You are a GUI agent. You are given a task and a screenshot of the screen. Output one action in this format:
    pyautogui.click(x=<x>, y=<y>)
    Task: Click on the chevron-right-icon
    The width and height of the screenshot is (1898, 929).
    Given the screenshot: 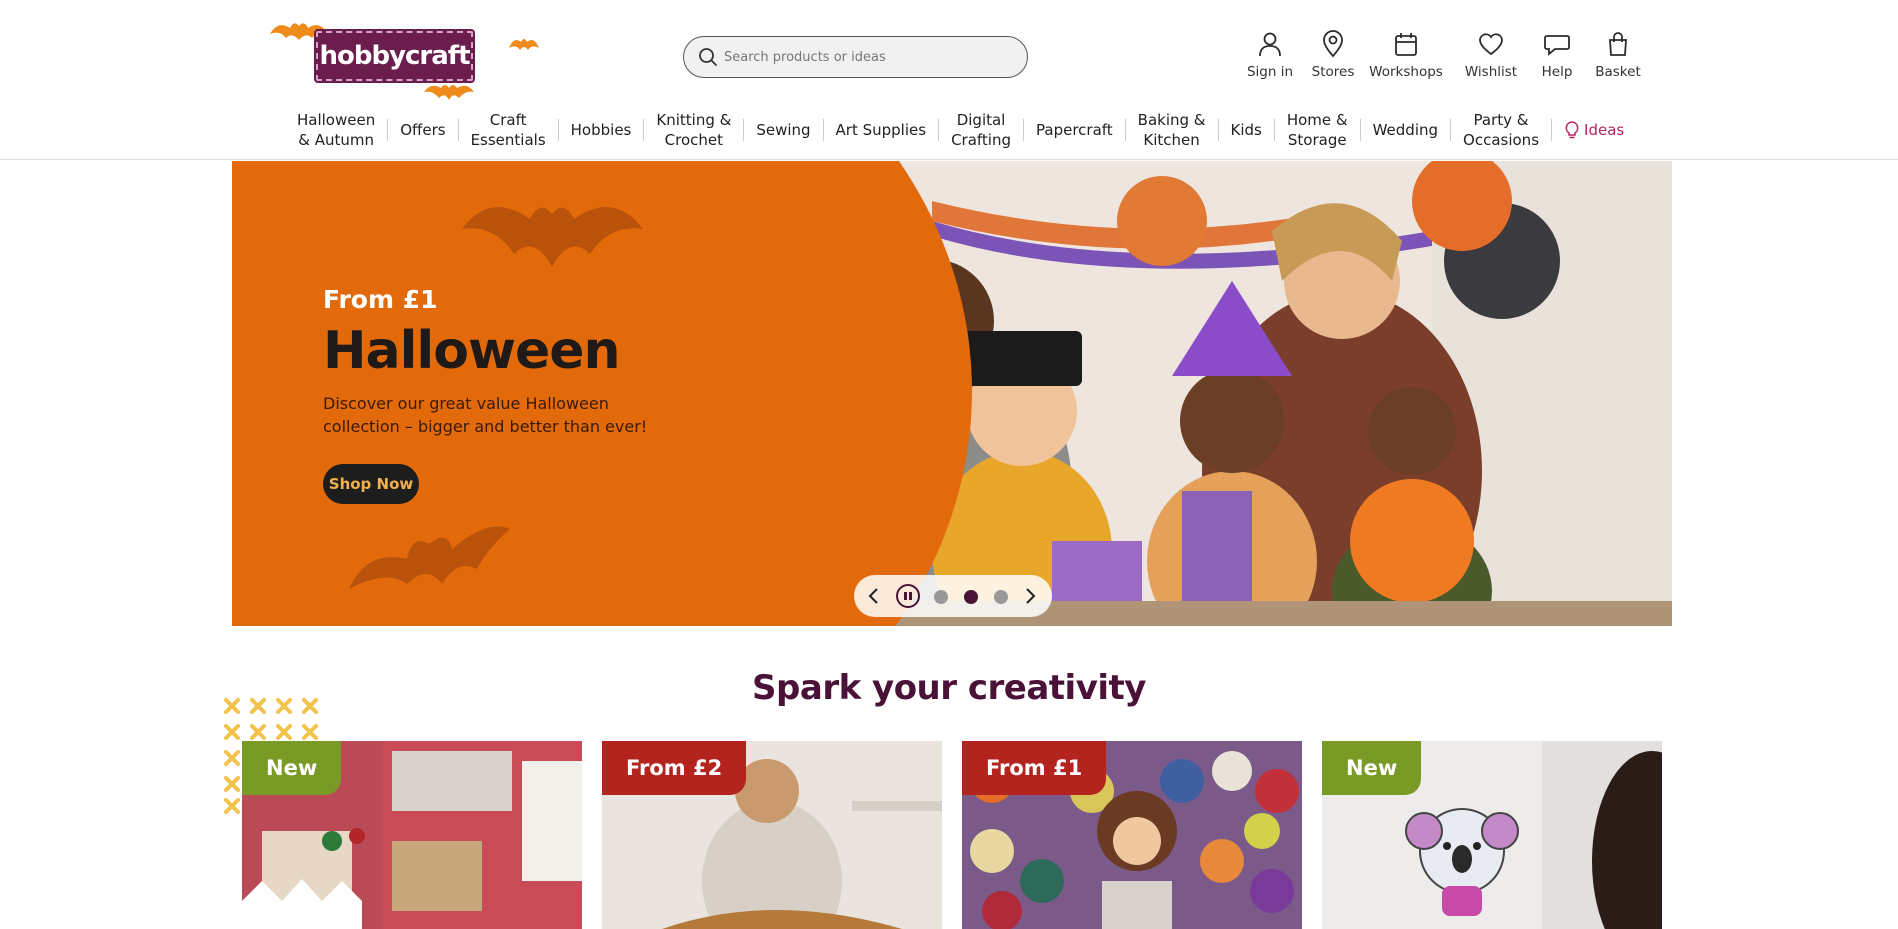 What is the action you would take?
    pyautogui.click(x=1031, y=596)
    